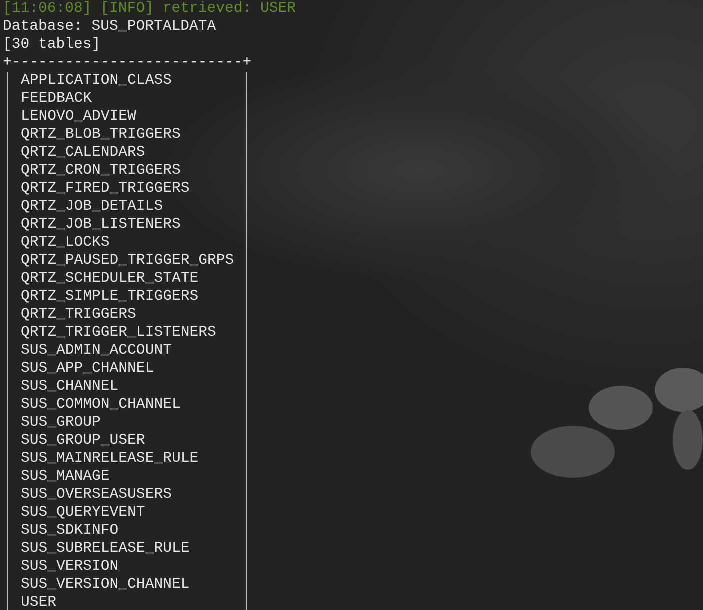 Image resolution: width=703 pixels, height=610 pixels. What do you see at coordinates (92, 207) in the screenshot?
I see `table-name: QRTZ_JOB_DETAILS` at bounding box center [92, 207].